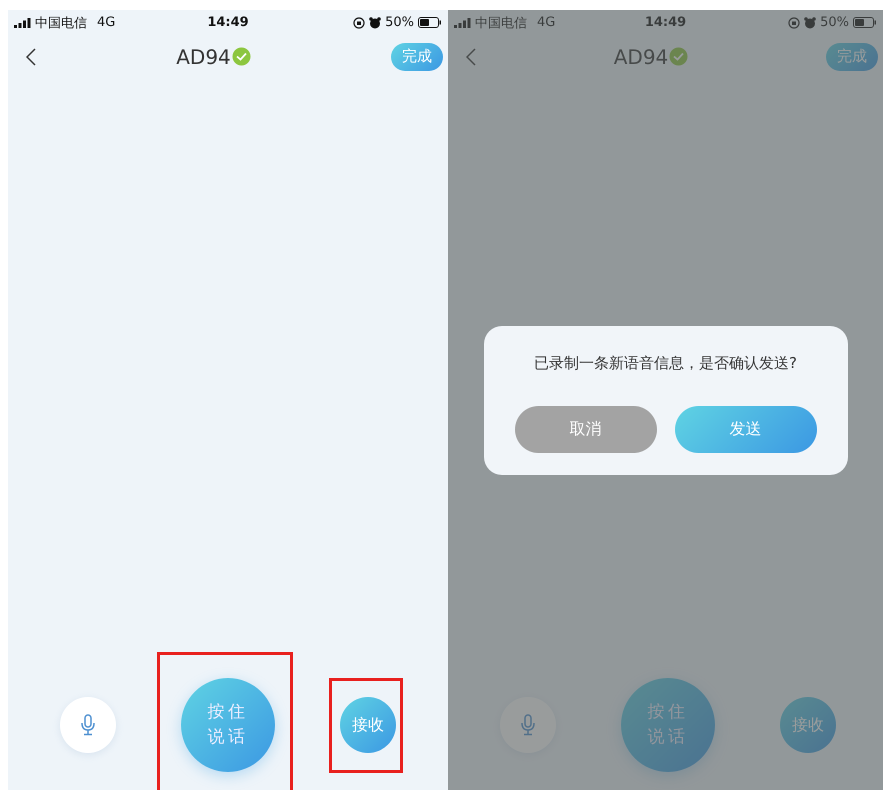 This screenshot has width=883, height=790. Describe the element at coordinates (31, 57) in the screenshot. I see `back-icon` at that location.